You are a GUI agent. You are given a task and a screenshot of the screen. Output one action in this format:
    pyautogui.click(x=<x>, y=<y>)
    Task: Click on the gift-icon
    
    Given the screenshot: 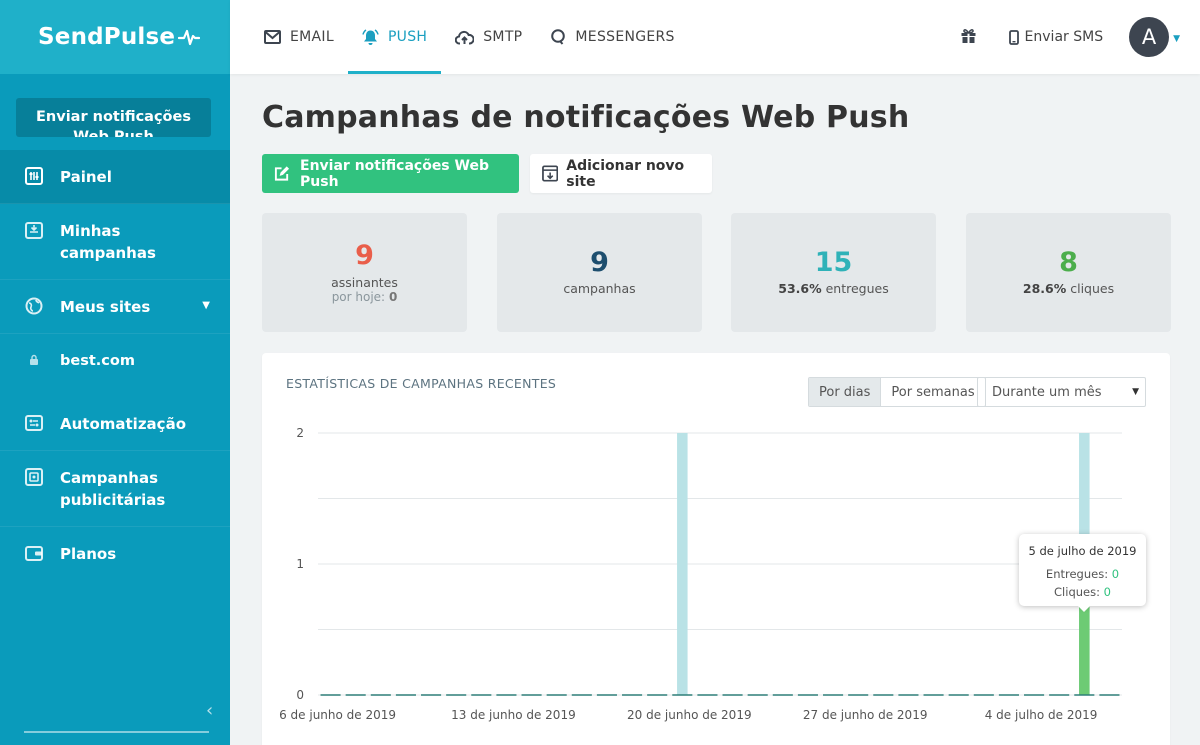 What is the action you would take?
    pyautogui.click(x=968, y=37)
    